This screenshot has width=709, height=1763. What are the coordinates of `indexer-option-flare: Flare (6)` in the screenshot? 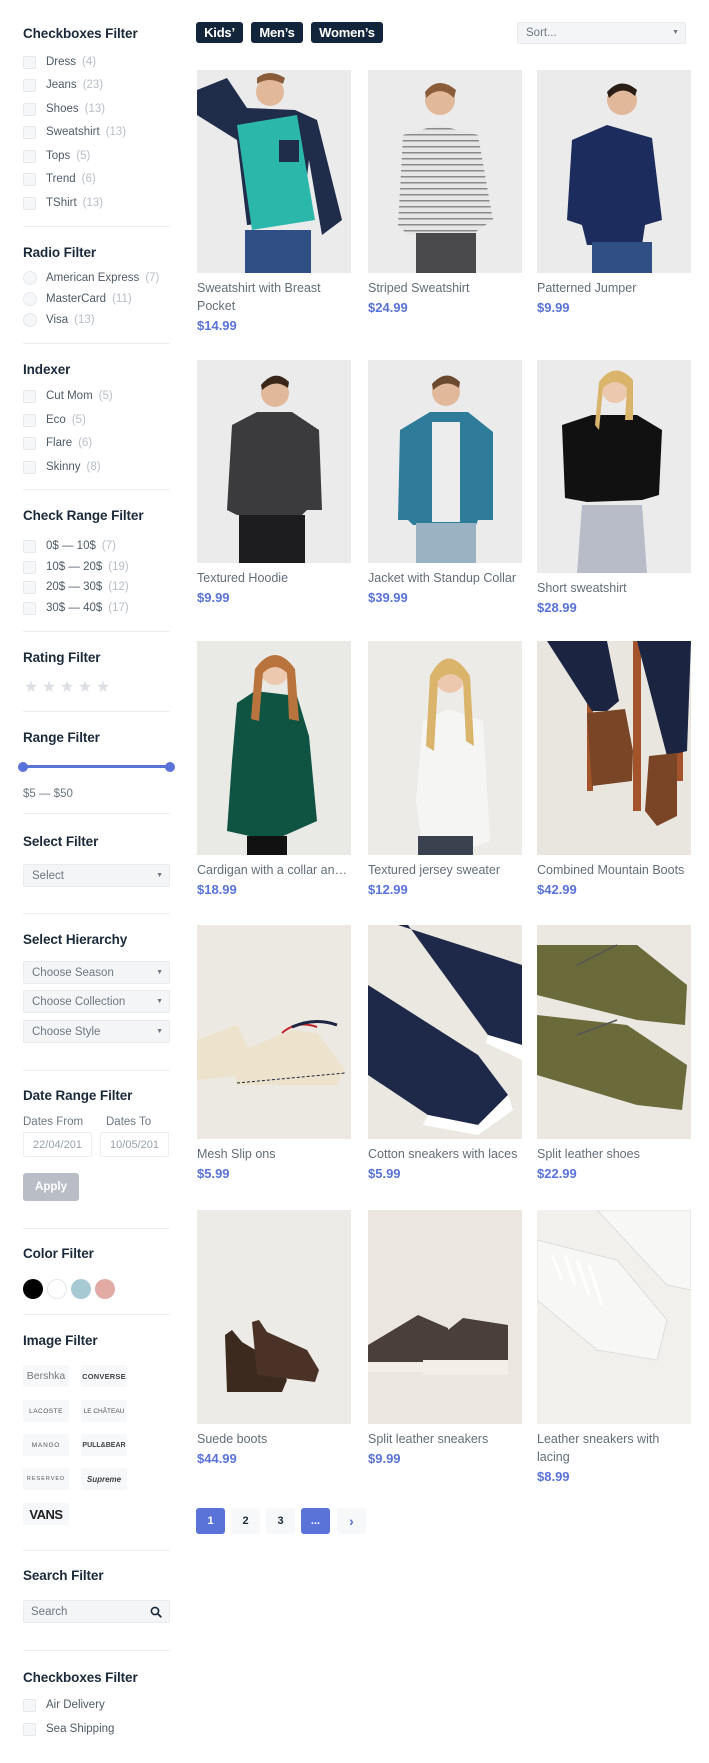 It's located at (57, 443).